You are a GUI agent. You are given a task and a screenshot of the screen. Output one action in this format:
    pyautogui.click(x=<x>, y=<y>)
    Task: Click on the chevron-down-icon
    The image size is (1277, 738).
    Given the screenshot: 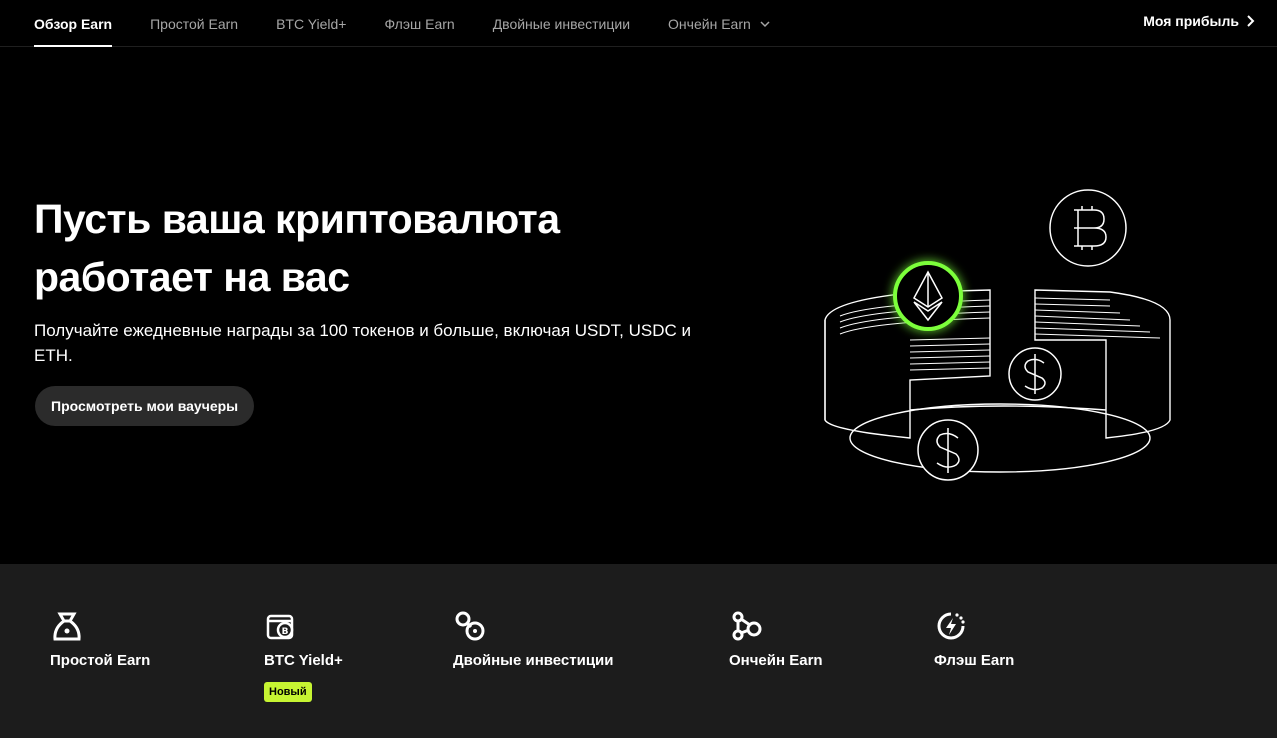 What is the action you would take?
    pyautogui.click(x=765, y=23)
    